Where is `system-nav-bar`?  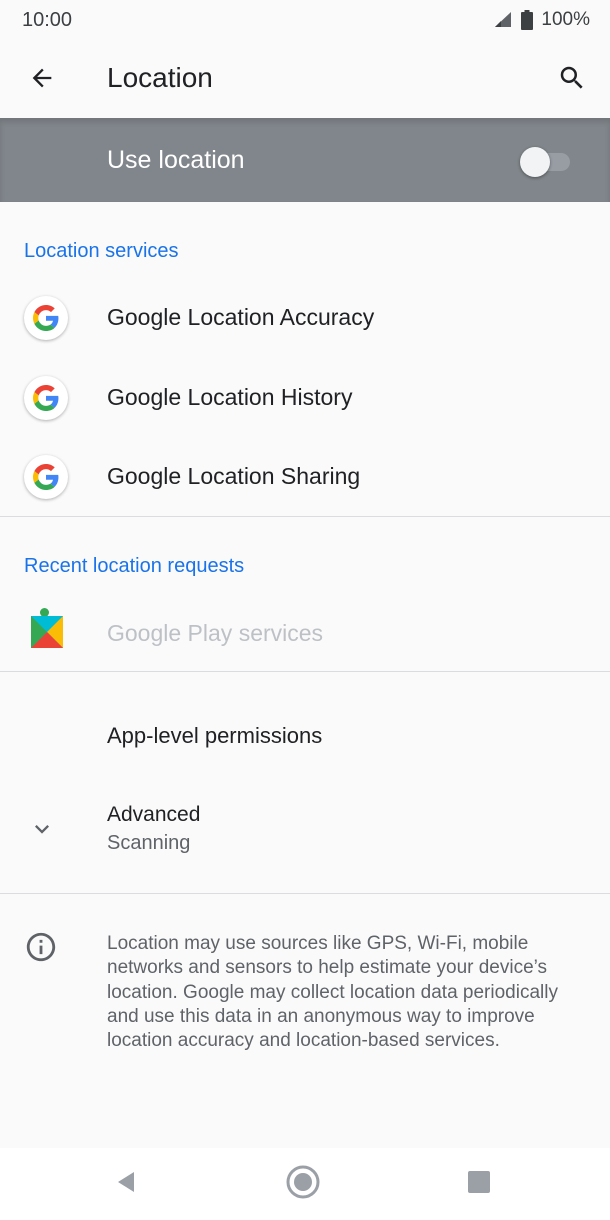
system-nav-bar is located at coordinates (305, 1184).